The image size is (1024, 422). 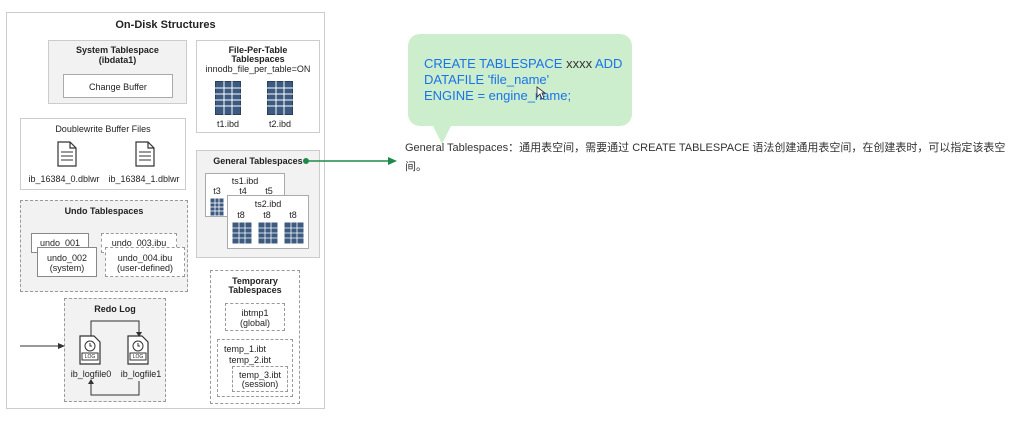 What do you see at coordinates (498, 95) in the screenshot?
I see `sql-line-3: ENGINE = engine_name;` at bounding box center [498, 95].